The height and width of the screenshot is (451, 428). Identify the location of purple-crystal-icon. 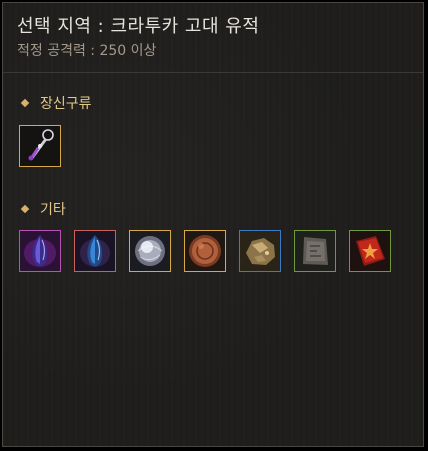
(40, 251).